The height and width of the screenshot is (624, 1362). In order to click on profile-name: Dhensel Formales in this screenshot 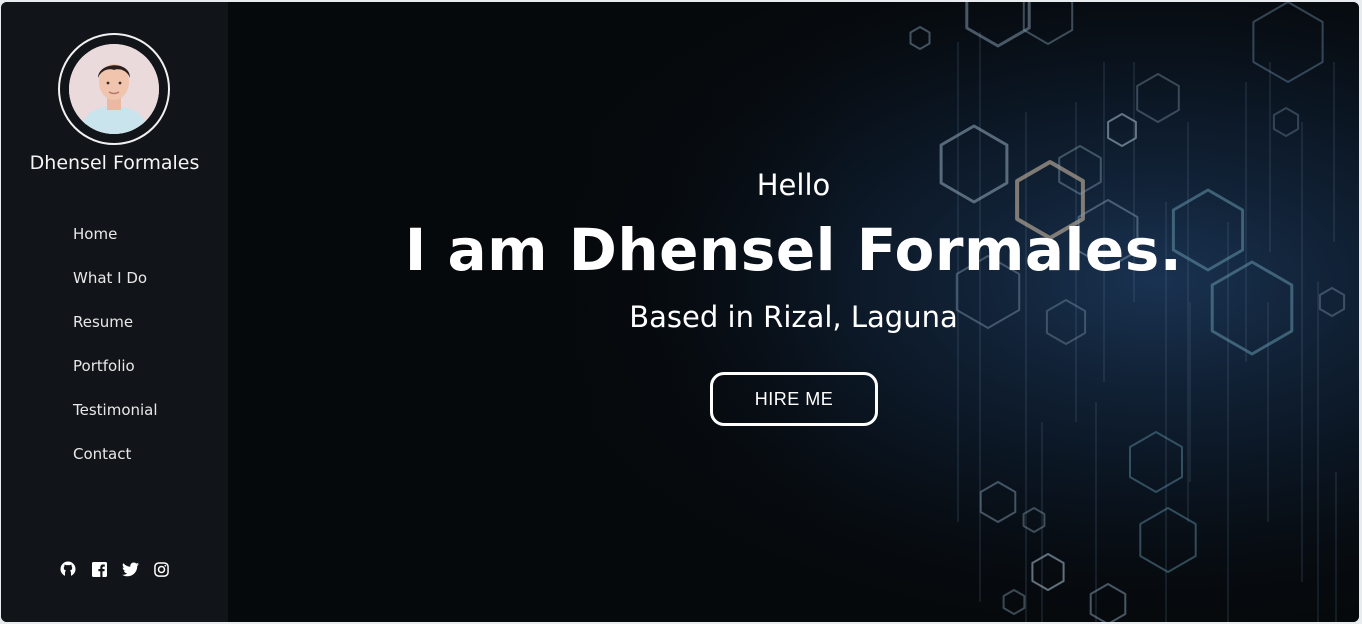, I will do `click(114, 163)`.